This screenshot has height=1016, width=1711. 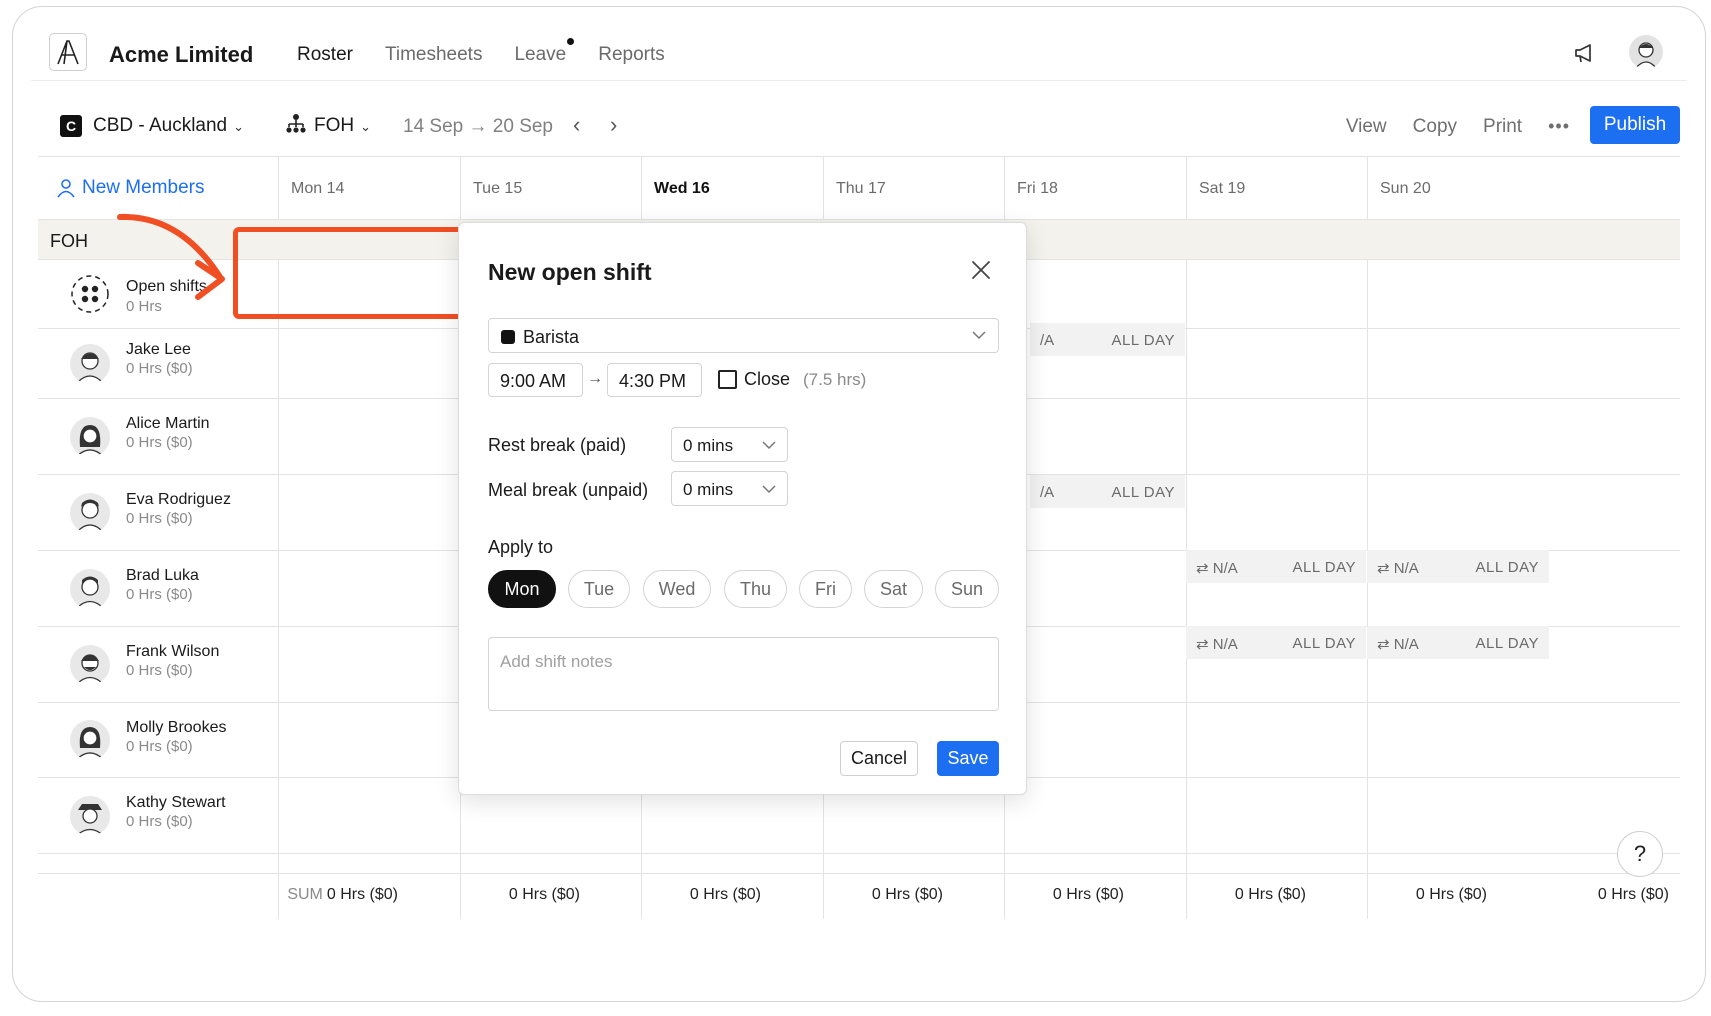 I want to click on total-mon: 0 Hrs ($0), so click(x=544, y=894).